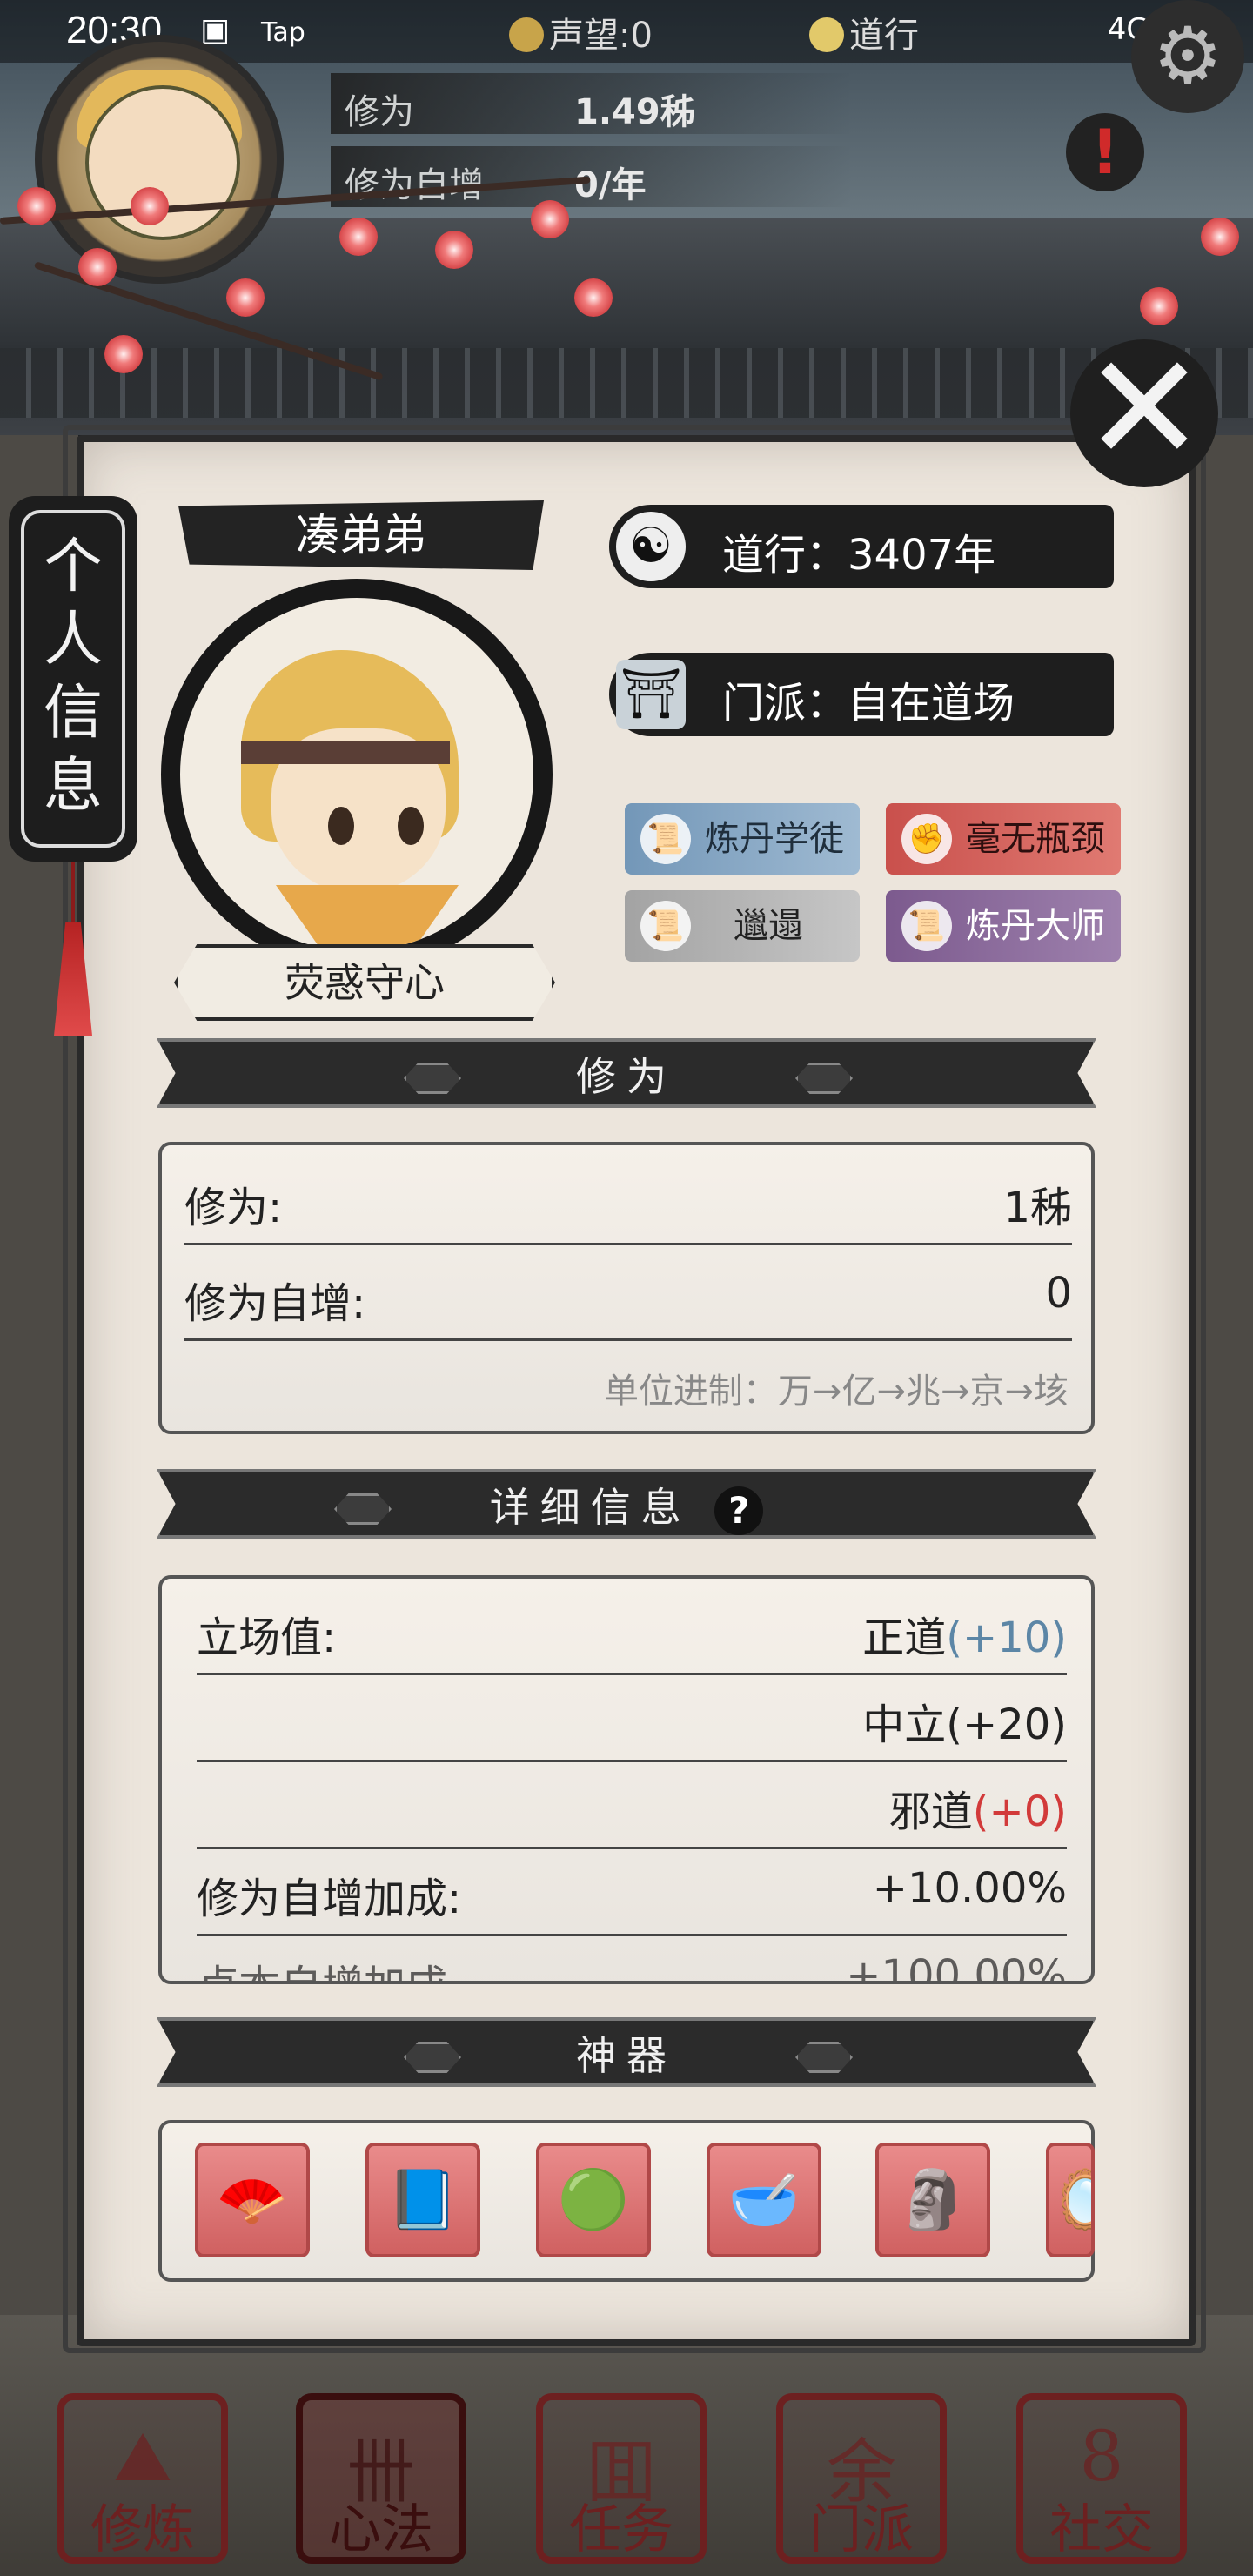  What do you see at coordinates (357, 775) in the screenshot?
I see `character-portrait` at bounding box center [357, 775].